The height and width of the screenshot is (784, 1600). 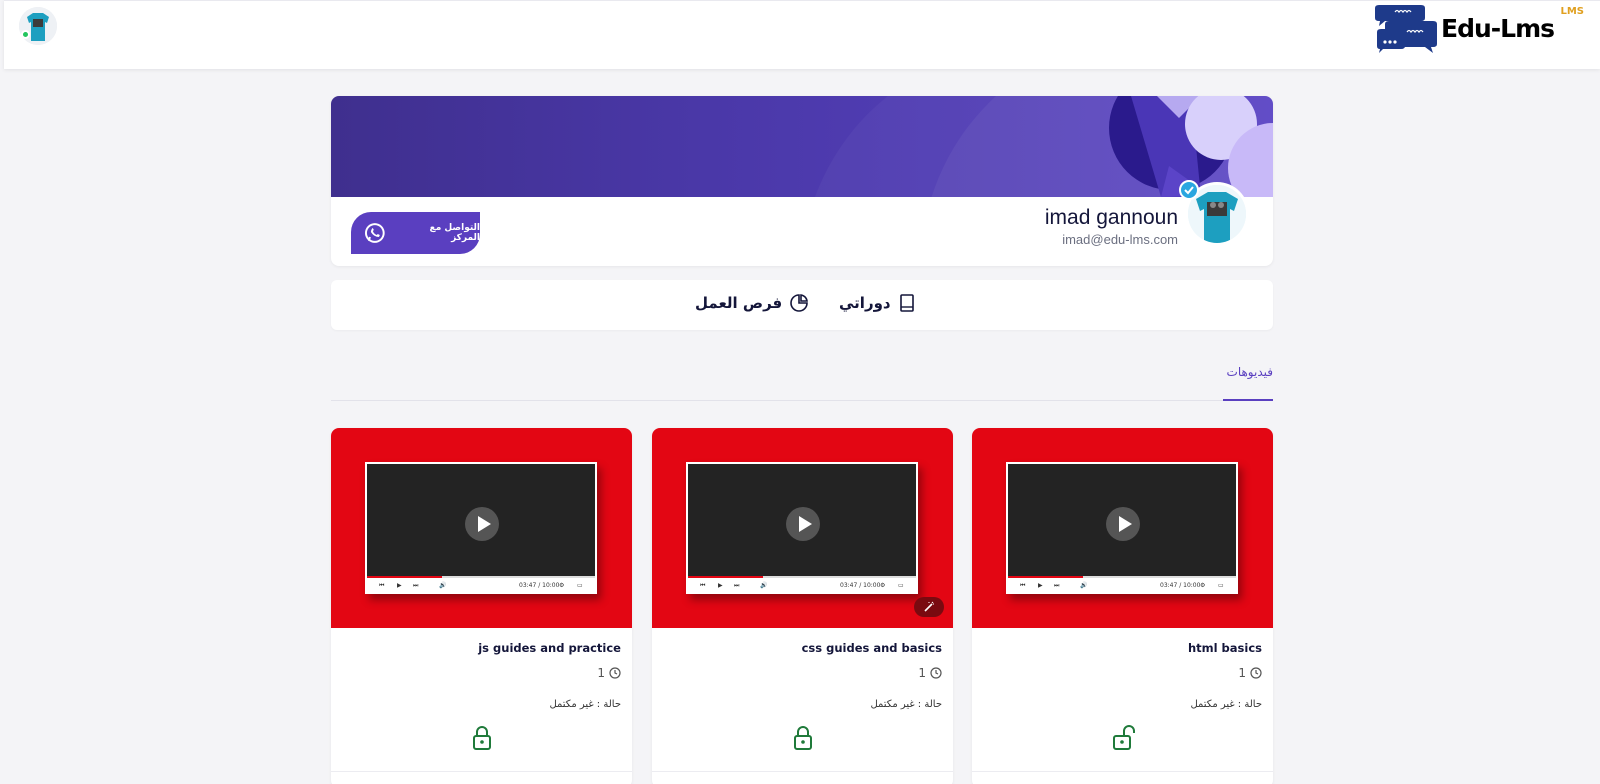 I want to click on avatar-image, so click(x=38, y=26).